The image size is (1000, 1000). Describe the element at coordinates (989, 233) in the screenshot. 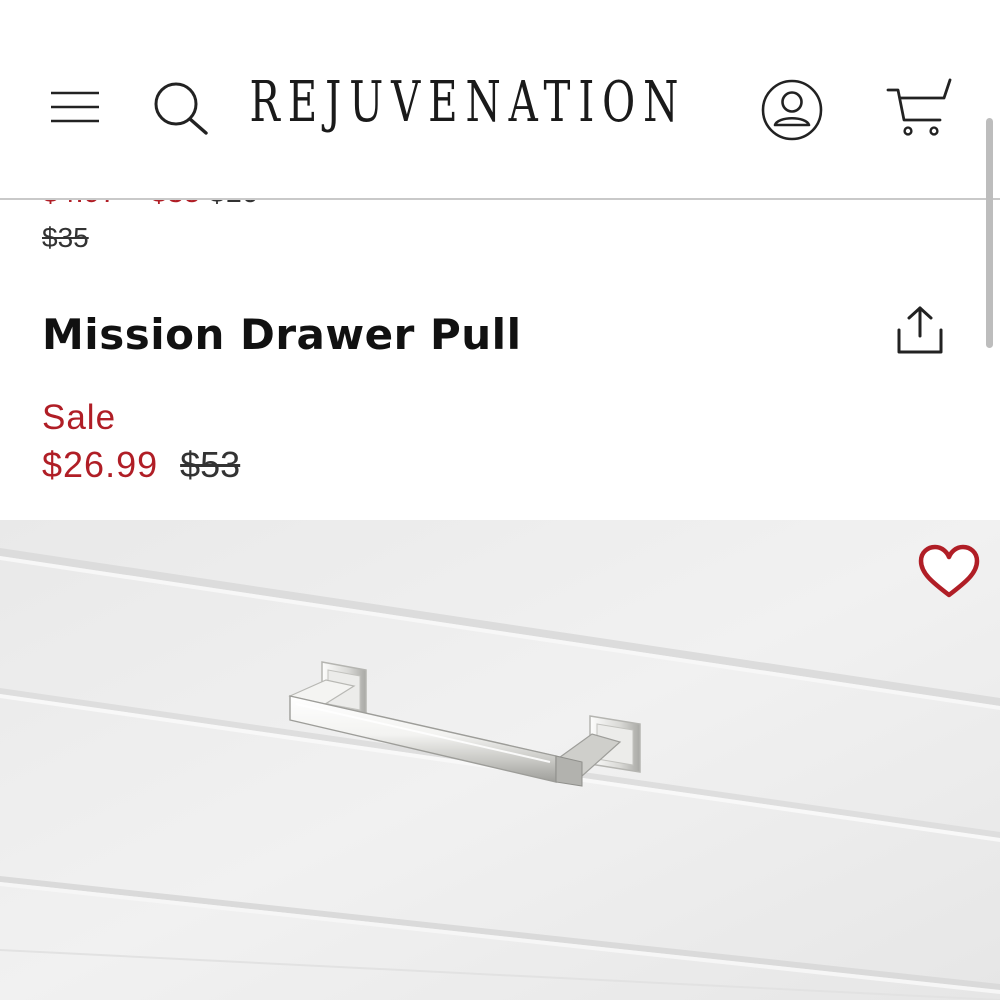

I see `page-scrollbar` at that location.